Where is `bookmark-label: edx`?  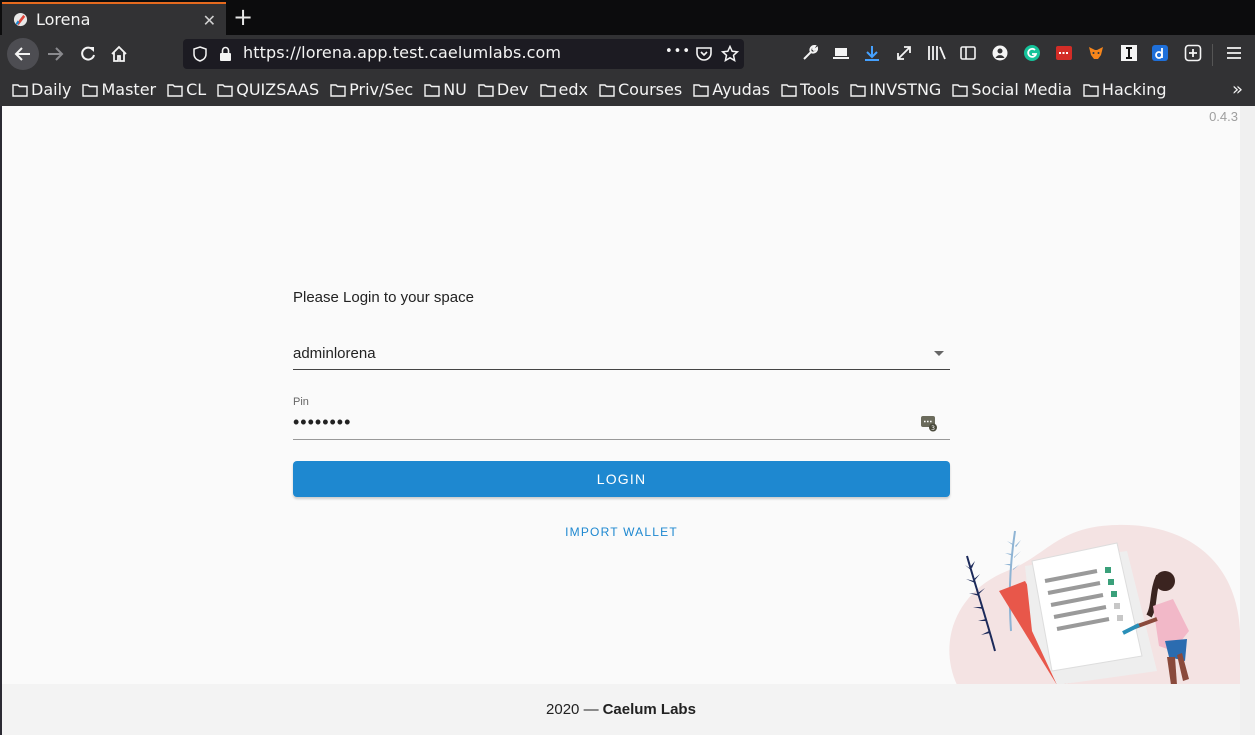
bookmark-label: edx is located at coordinates (573, 89).